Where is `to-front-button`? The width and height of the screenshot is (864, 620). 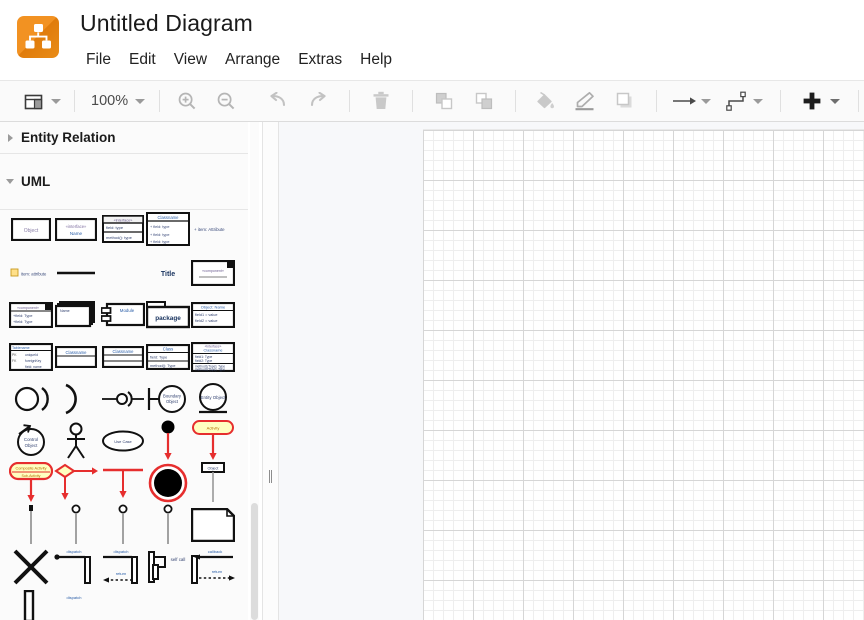 to-front-button is located at coordinates (444, 101).